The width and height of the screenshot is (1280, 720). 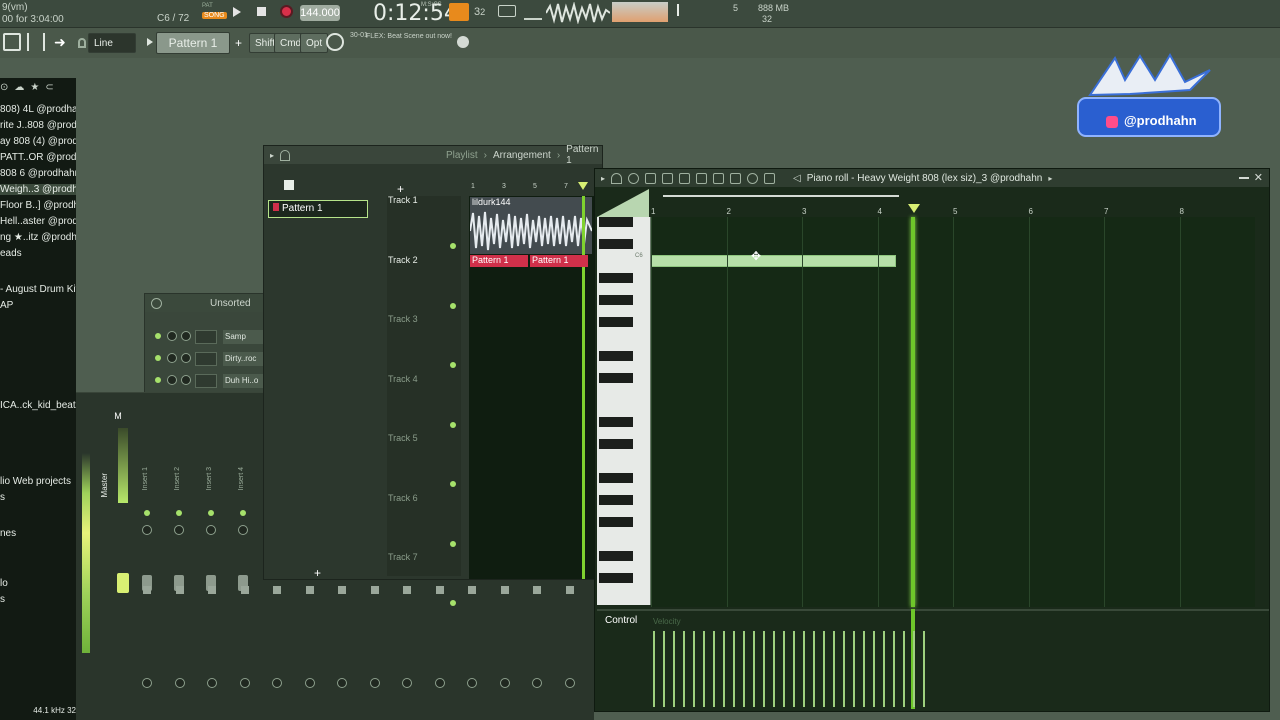 I want to click on insert-strip-label: Insert 1, so click(x=145, y=478).